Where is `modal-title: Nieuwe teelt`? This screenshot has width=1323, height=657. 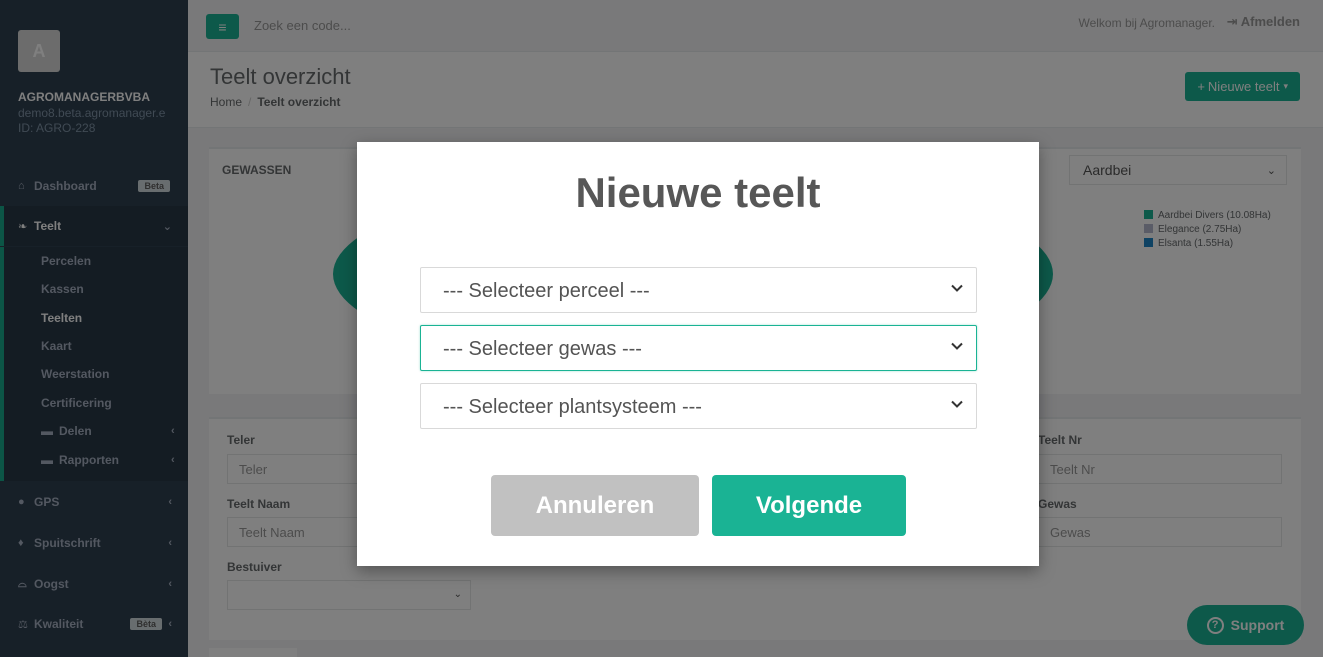 modal-title: Nieuwe teelt is located at coordinates (698, 192).